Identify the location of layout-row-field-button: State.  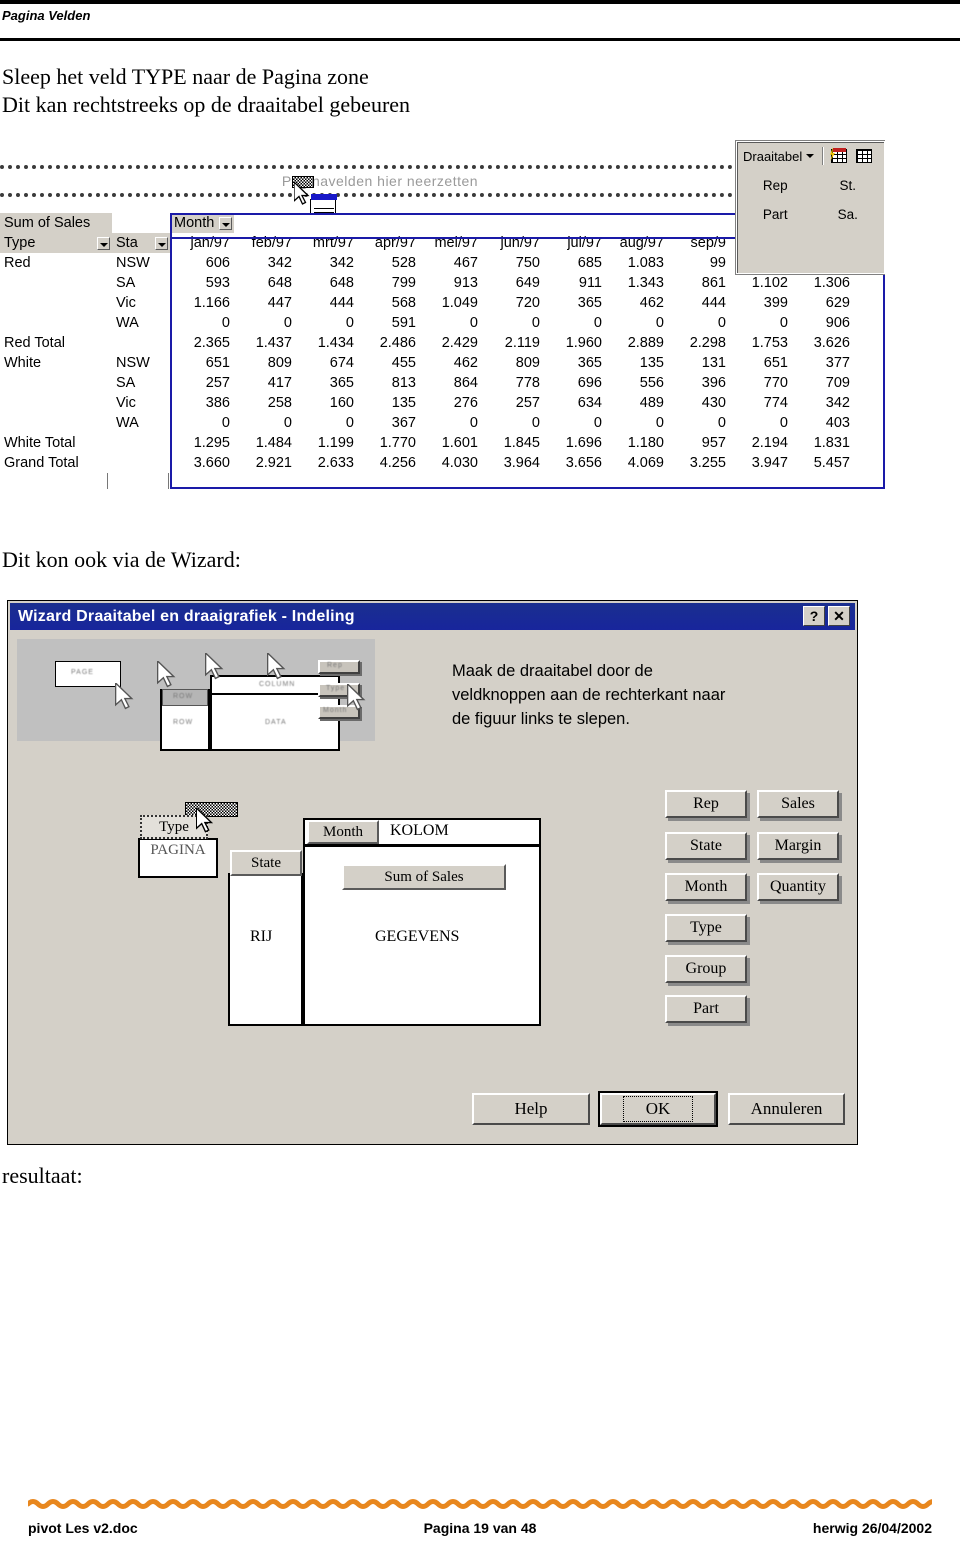
(266, 863).